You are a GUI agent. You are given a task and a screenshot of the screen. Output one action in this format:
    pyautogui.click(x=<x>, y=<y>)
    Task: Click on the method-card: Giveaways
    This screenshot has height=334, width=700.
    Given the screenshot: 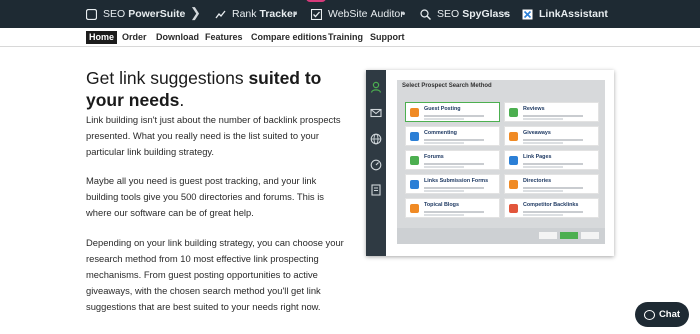 What is the action you would take?
    pyautogui.click(x=551, y=136)
    